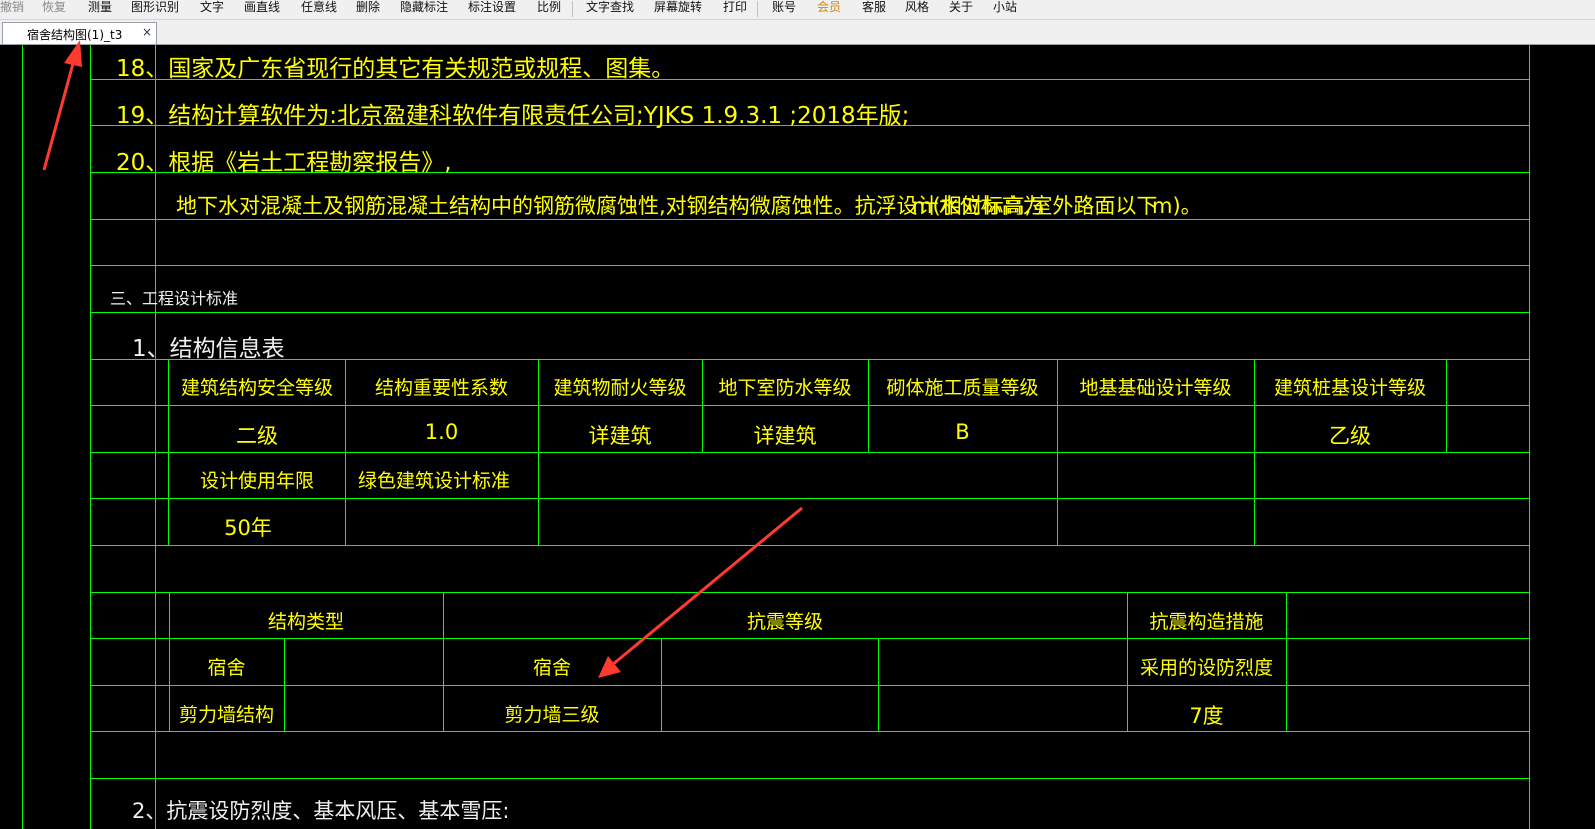 Image resolution: width=1595 pixels, height=829 pixels. What do you see at coordinates (284, 163) in the screenshot?
I see `note-20: 20、根据《岩土工程勘察报告》,` at bounding box center [284, 163].